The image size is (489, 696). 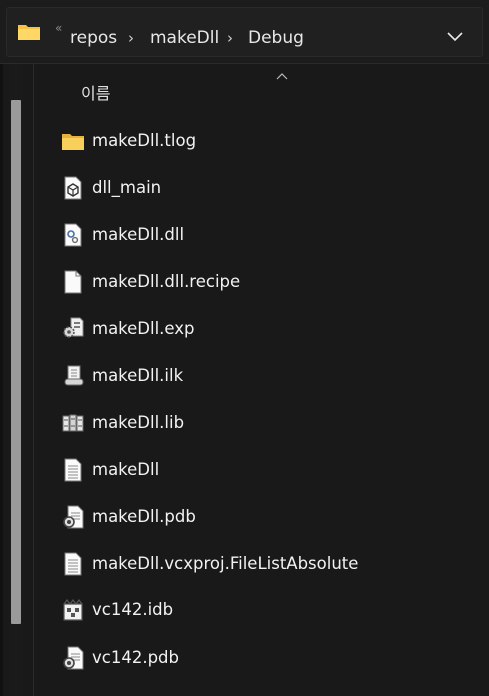 What do you see at coordinates (138, 234) in the screenshot?
I see `file-name: makeDll.dll` at bounding box center [138, 234].